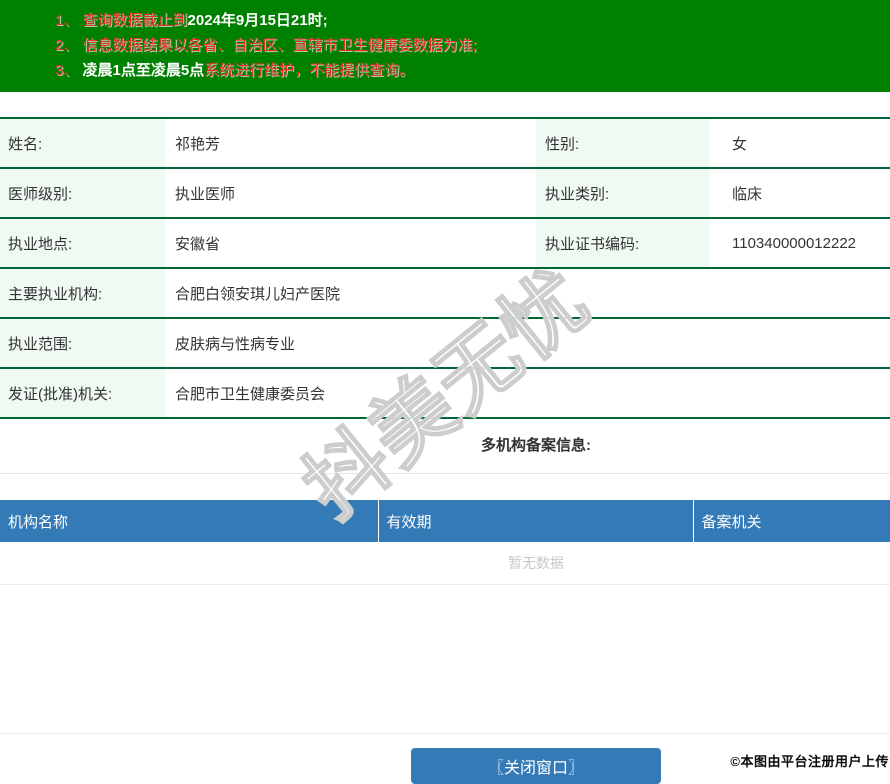 The width and height of the screenshot is (890, 784). I want to click on column-header-institution: 机构名称, so click(189, 521).